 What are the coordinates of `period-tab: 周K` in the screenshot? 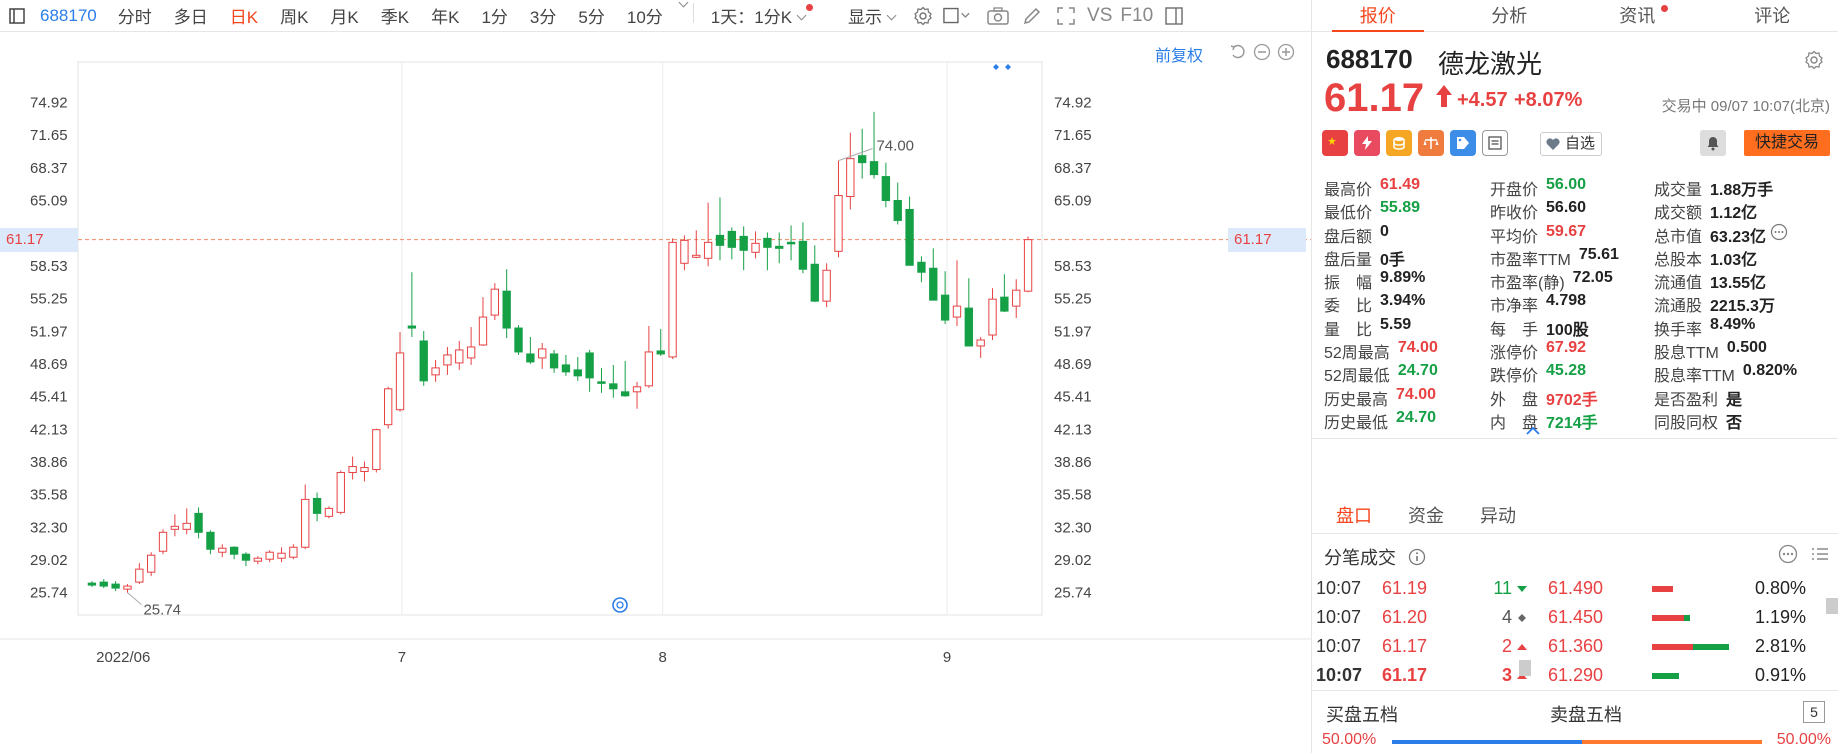 It's located at (294, 15).